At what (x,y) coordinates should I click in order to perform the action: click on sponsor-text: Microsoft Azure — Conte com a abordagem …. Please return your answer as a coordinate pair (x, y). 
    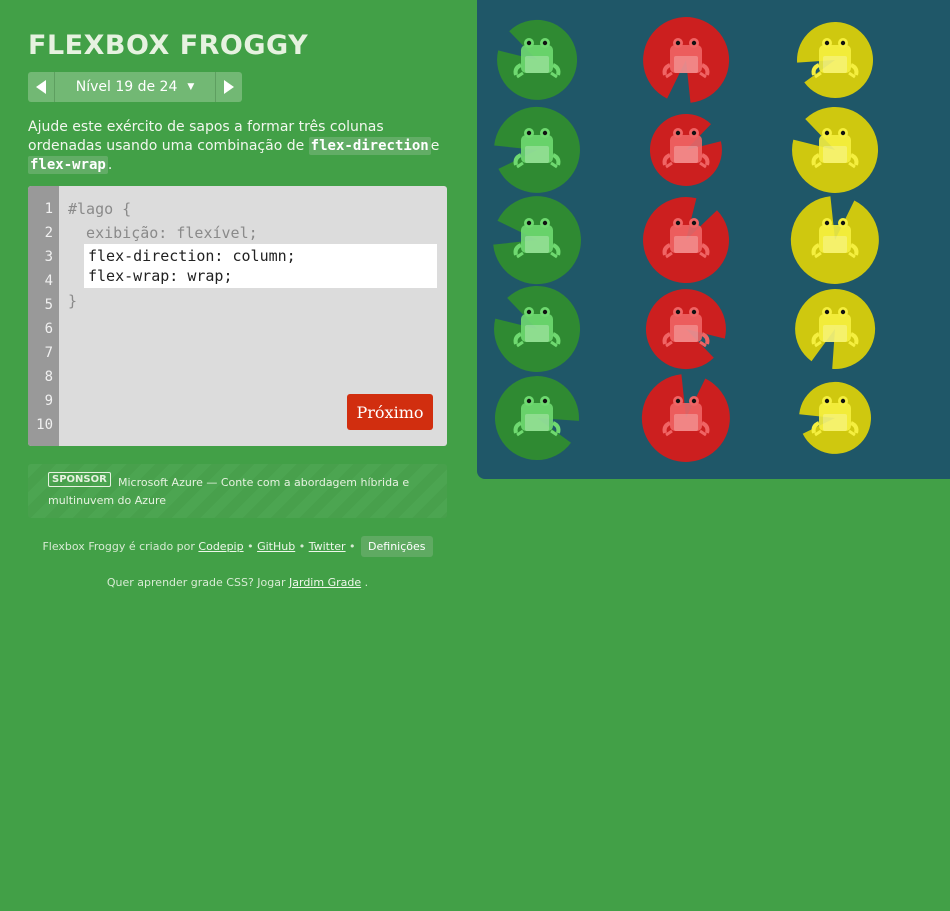
    Looking at the image, I should click on (229, 491).